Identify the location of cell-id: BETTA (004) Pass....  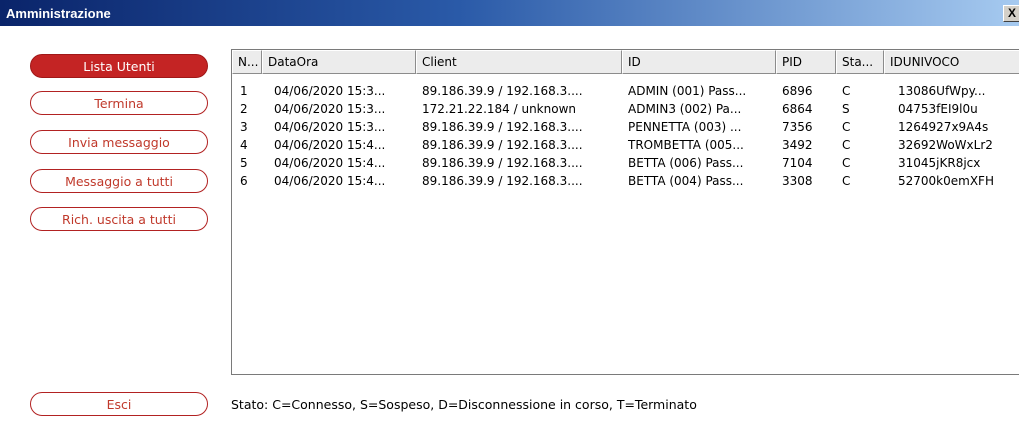
(686, 181).